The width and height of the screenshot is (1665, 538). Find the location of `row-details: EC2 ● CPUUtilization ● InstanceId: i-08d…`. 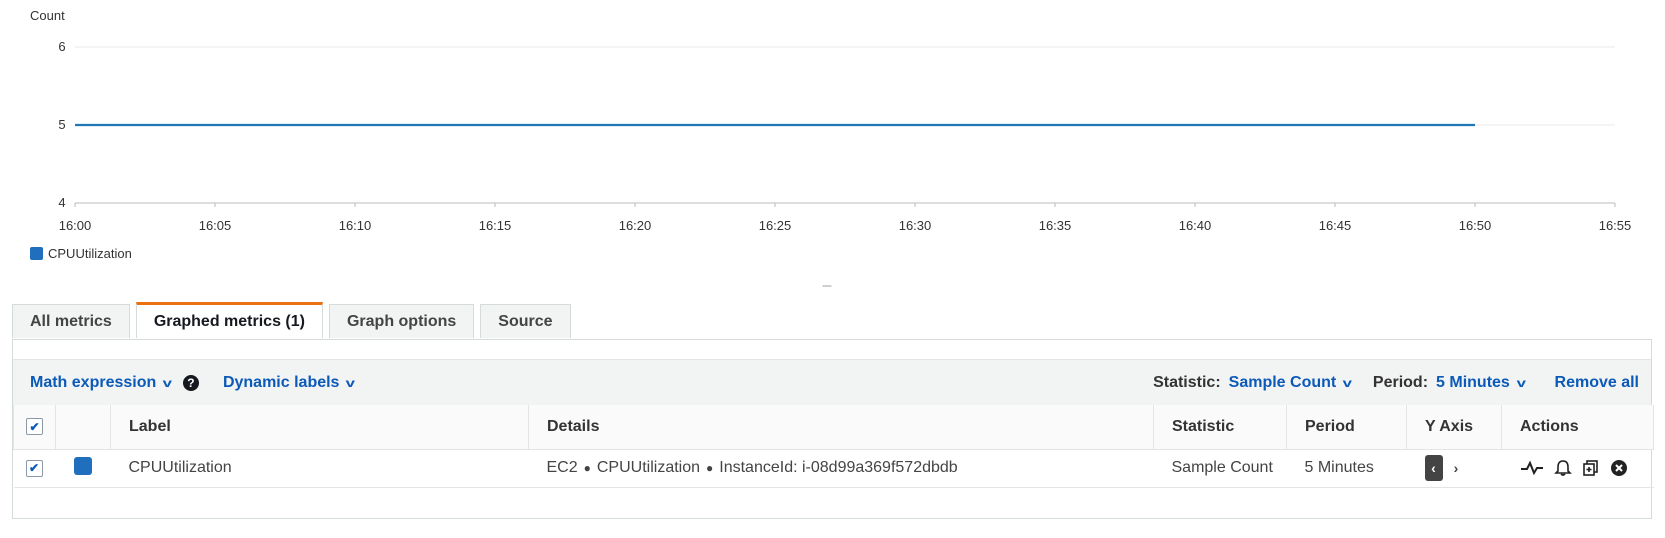

row-details: EC2 ● CPUUtilization ● InstanceId: i-08d… is located at coordinates (841, 468).